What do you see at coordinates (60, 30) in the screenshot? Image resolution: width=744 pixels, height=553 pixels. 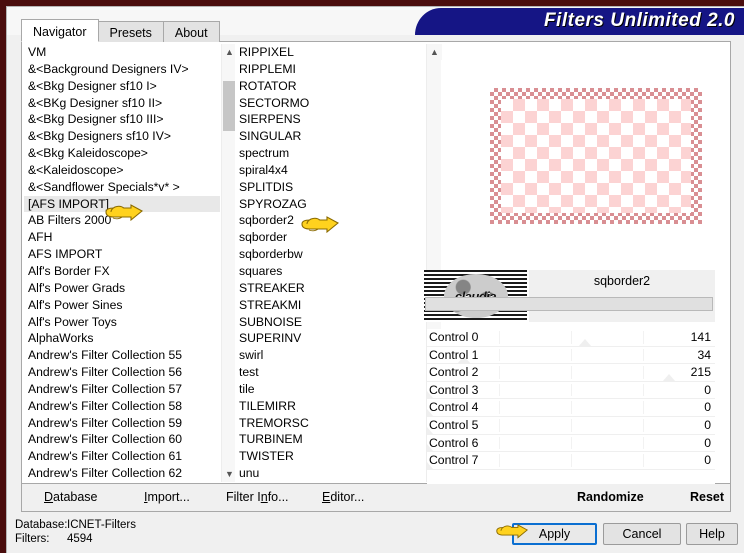 I see `tab-navigator: Navigator` at bounding box center [60, 30].